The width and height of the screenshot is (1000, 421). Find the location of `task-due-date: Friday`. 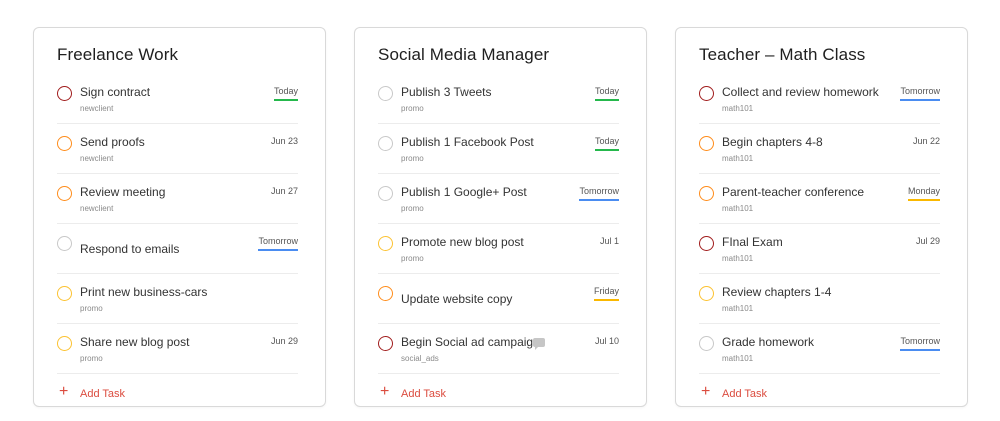

task-due-date: Friday is located at coordinates (606, 293).